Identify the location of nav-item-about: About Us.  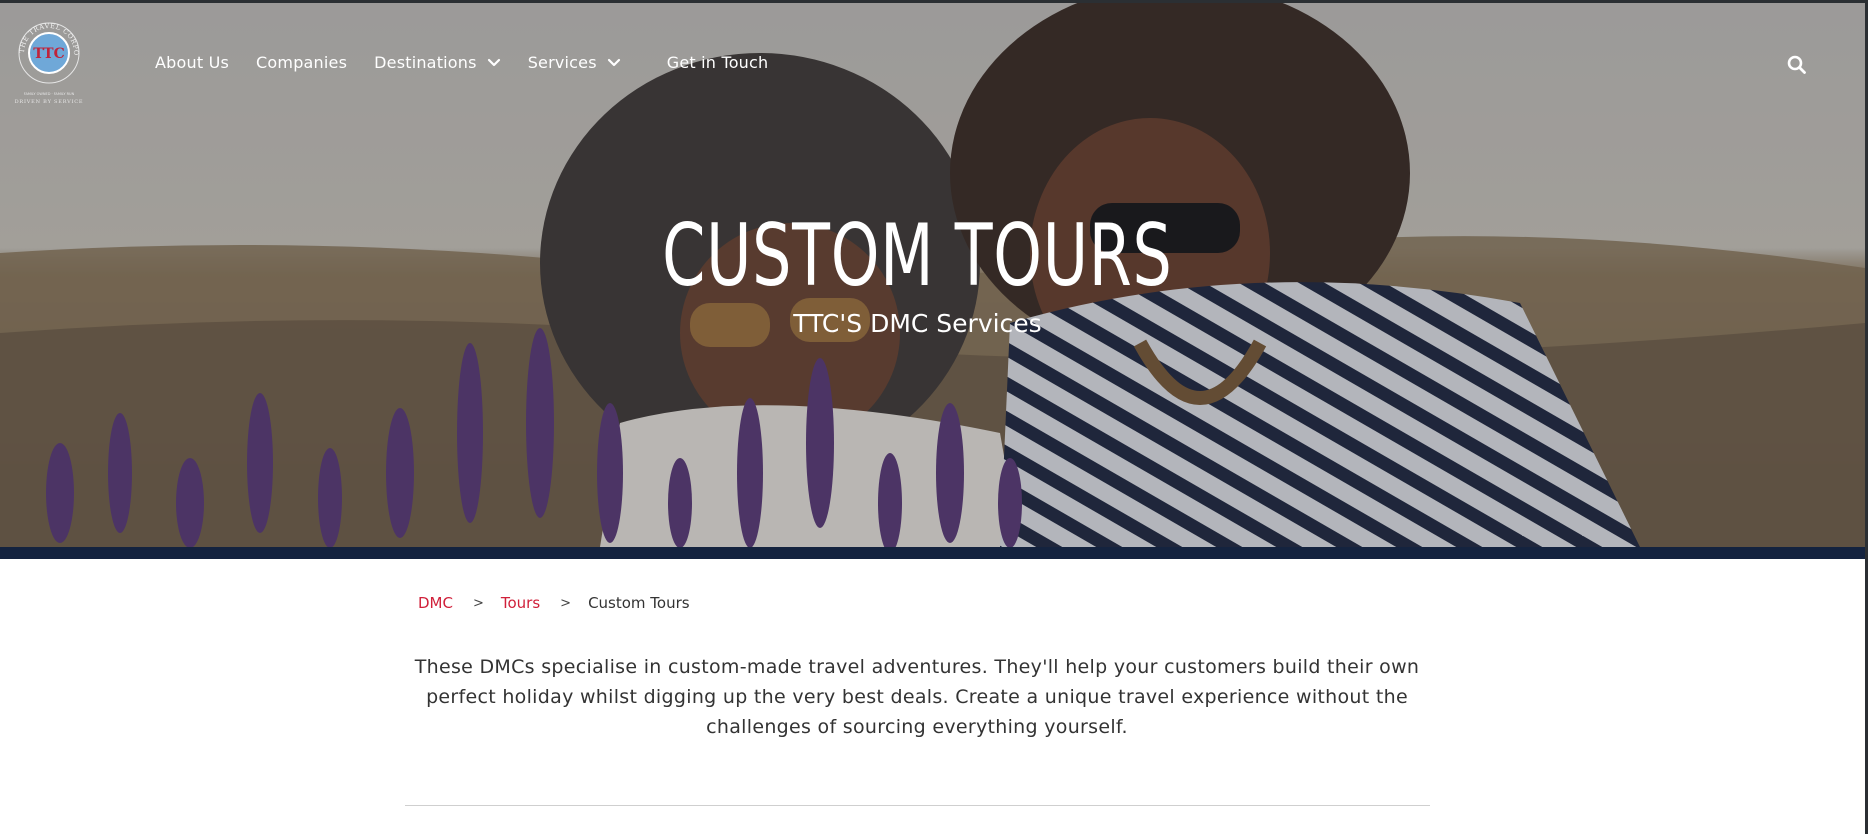
(192, 62).